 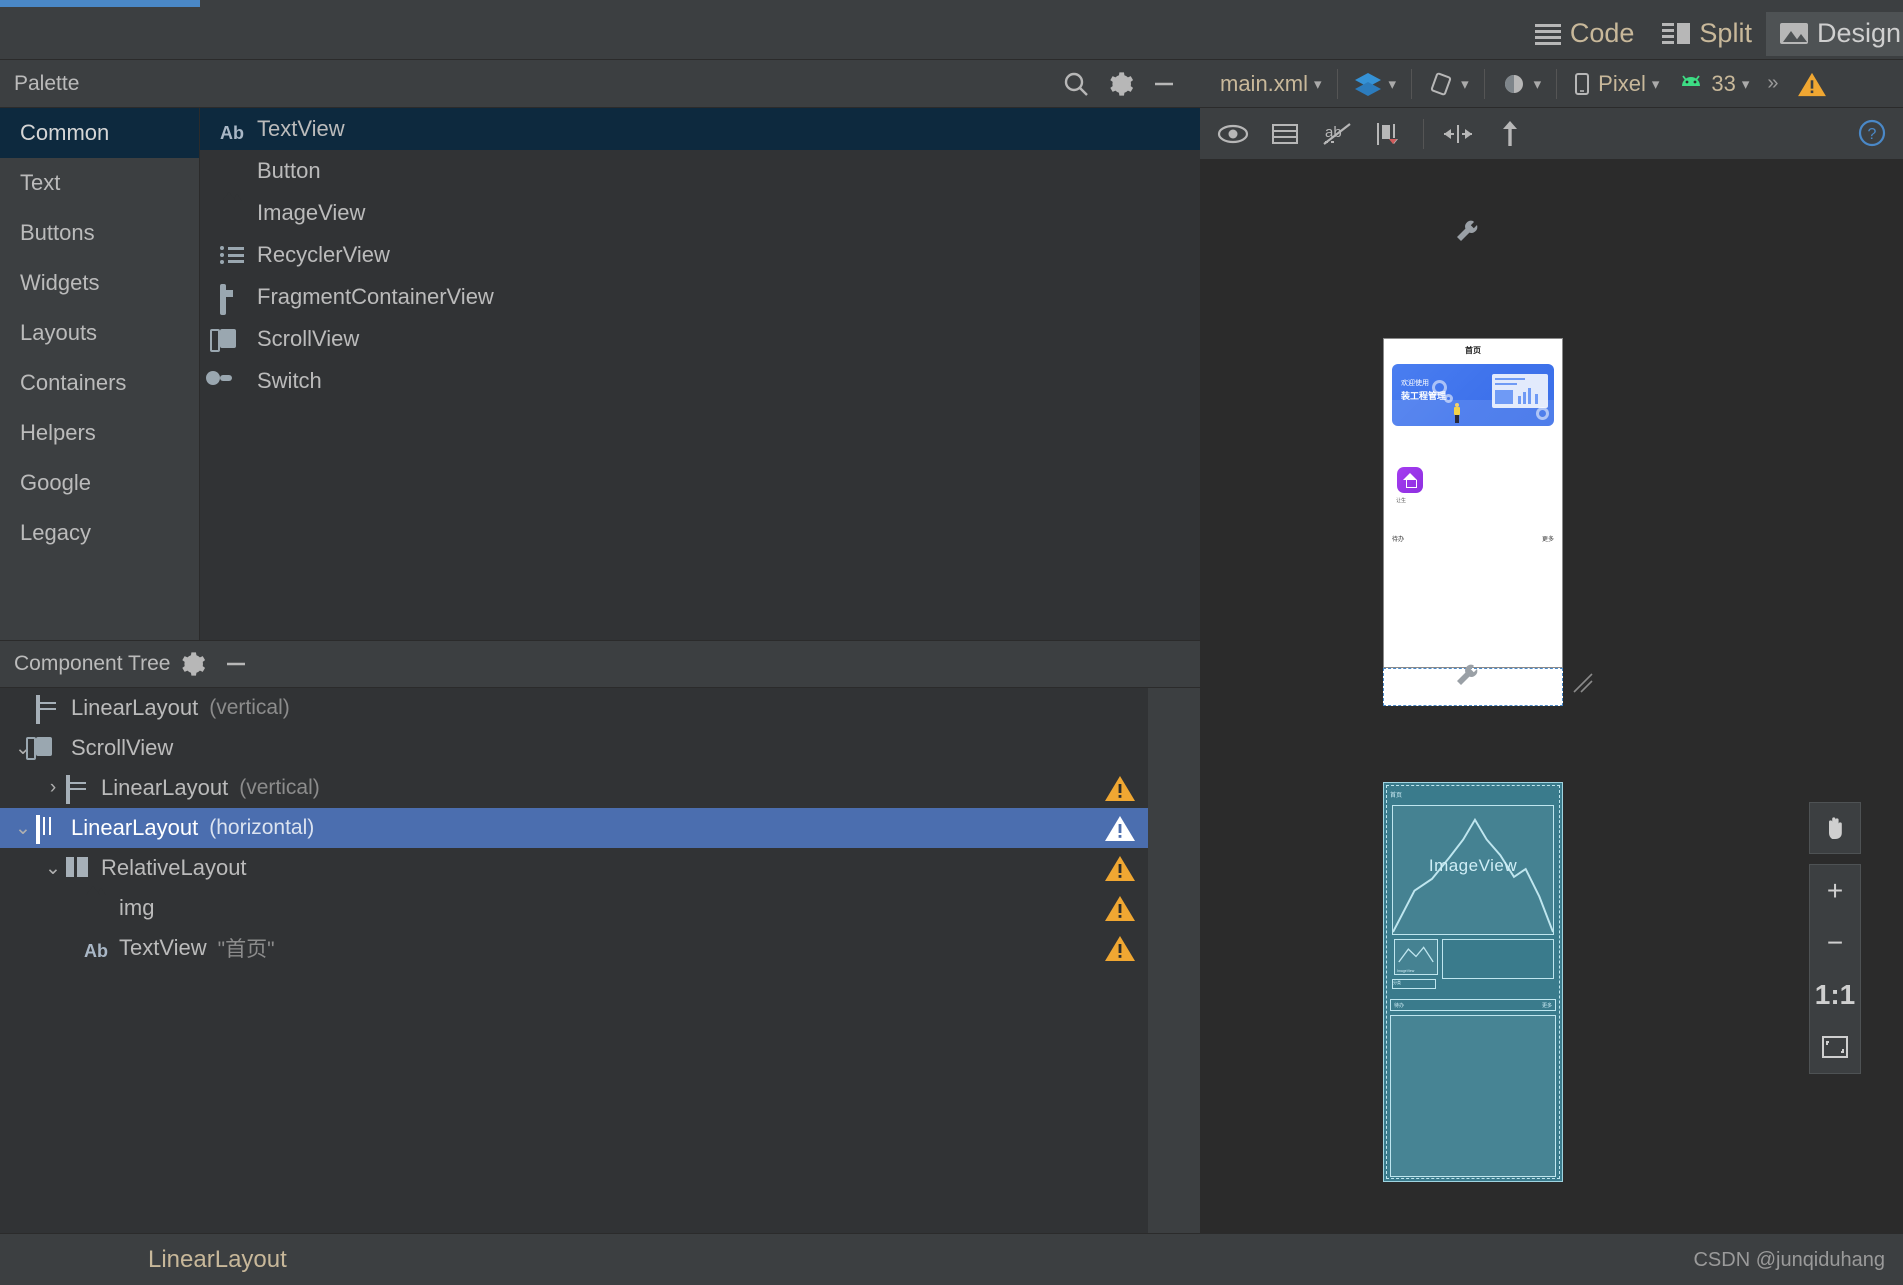 What do you see at coordinates (1835, 943) in the screenshot?
I see `zoom-out-button: −` at bounding box center [1835, 943].